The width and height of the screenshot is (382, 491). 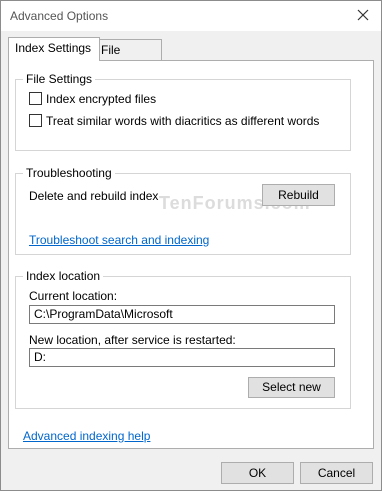 I want to click on window-title: Advanced Options, so click(x=59, y=16).